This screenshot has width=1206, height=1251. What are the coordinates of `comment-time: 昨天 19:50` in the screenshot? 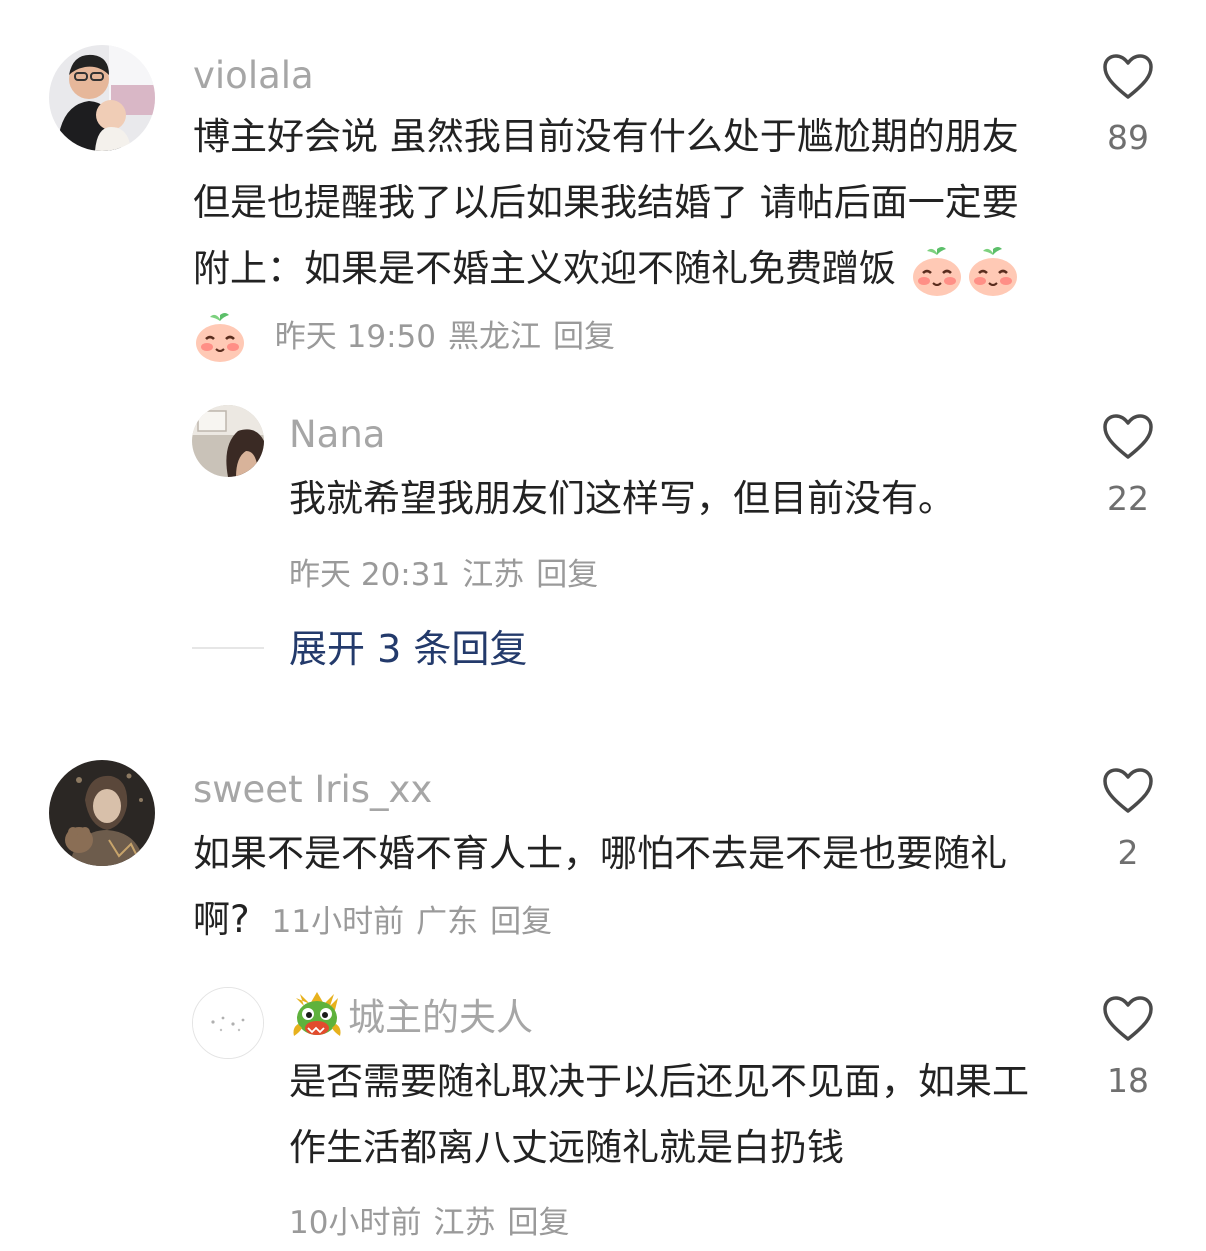 It's located at (355, 337).